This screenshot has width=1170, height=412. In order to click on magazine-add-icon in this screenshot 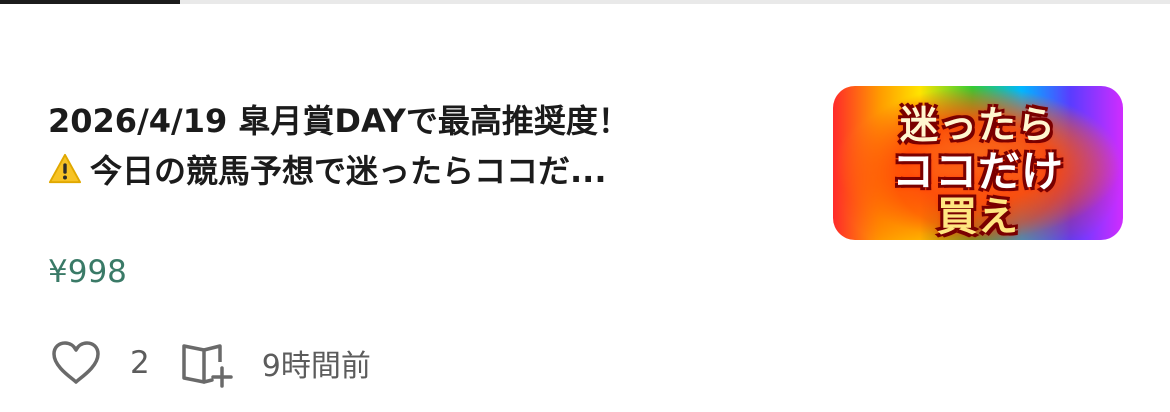, I will do `click(208, 363)`.